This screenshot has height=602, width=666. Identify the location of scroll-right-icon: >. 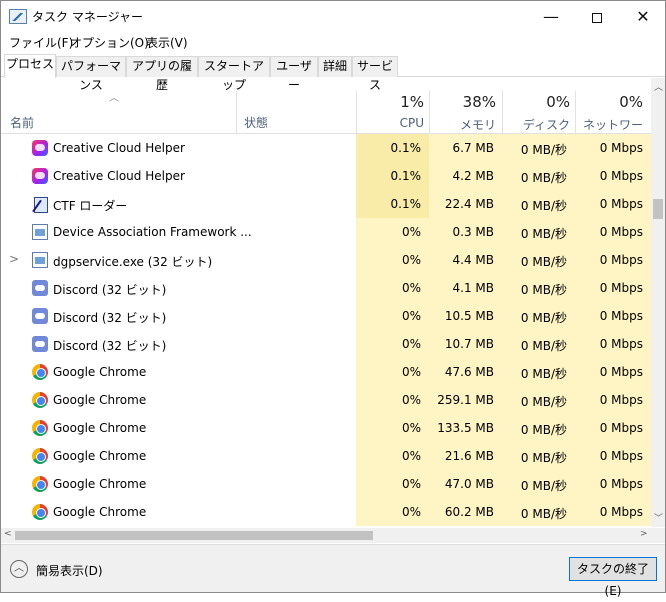
(644, 534).